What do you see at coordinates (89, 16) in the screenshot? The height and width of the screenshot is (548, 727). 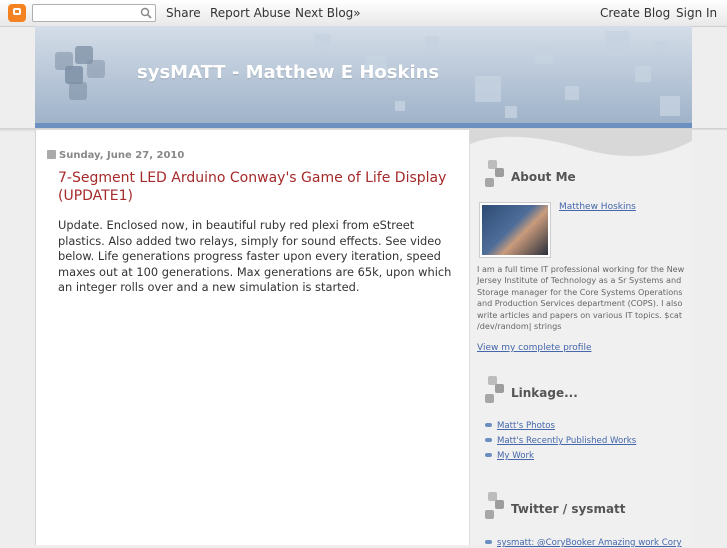 I see `search-input` at bounding box center [89, 16].